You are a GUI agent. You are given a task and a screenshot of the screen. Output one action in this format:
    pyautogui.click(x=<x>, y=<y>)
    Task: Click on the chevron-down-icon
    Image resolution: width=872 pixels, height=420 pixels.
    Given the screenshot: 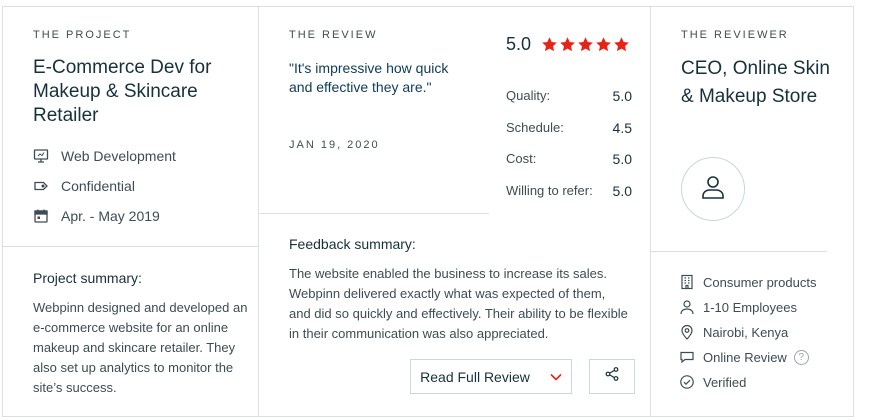 What is the action you would take?
    pyautogui.click(x=556, y=377)
    